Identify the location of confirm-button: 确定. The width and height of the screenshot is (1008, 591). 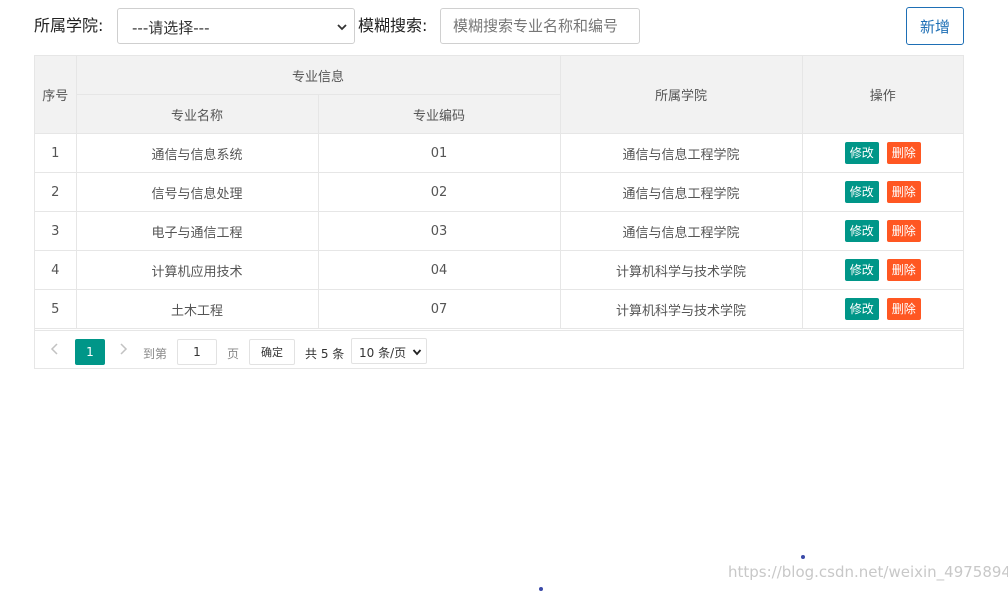
(272, 352).